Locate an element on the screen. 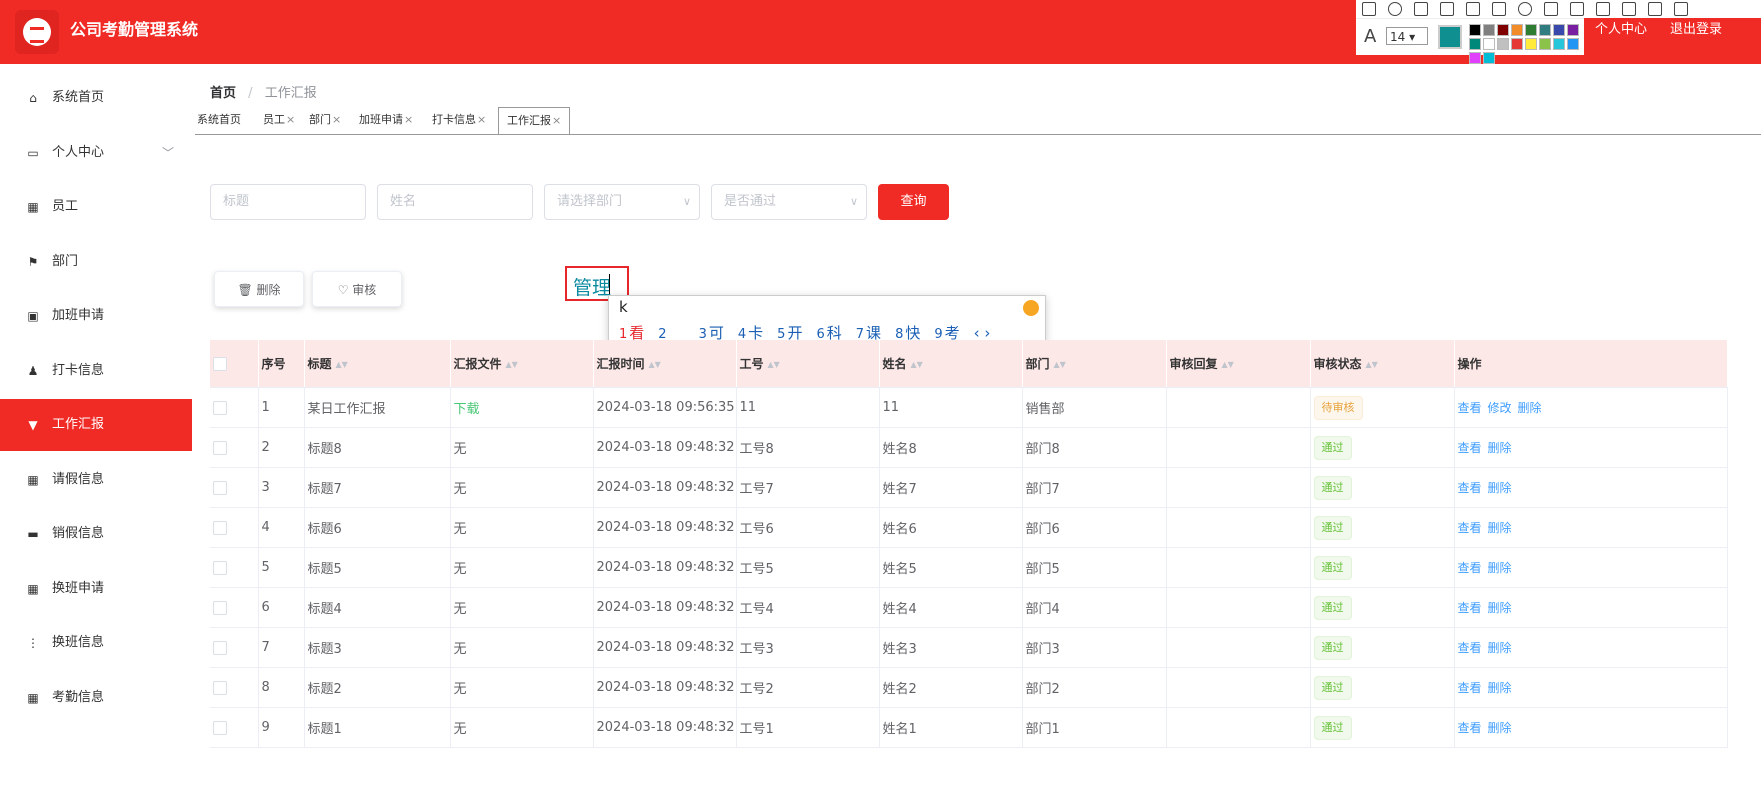 The width and height of the screenshot is (1761, 793). tab: 工作汇报× is located at coordinates (534, 121).